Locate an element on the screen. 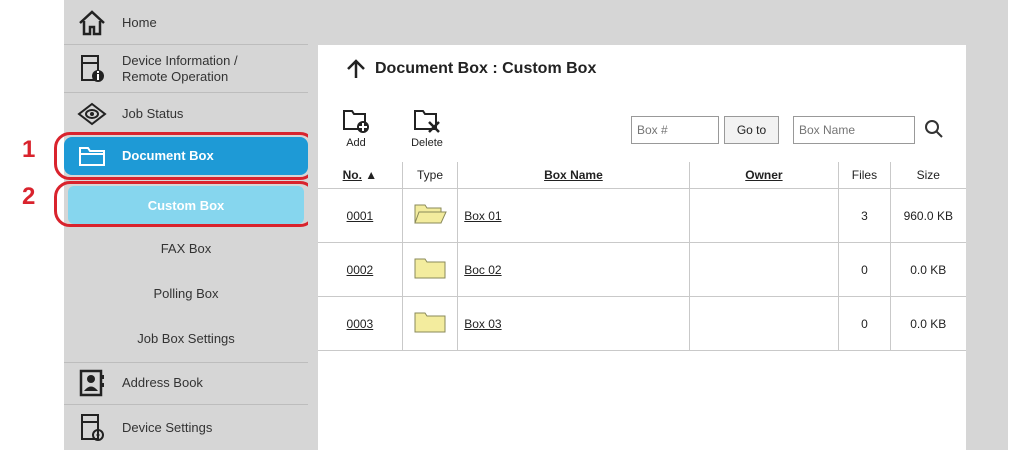 The height and width of the screenshot is (450, 1025). nav-home: Home is located at coordinates (186, 23).